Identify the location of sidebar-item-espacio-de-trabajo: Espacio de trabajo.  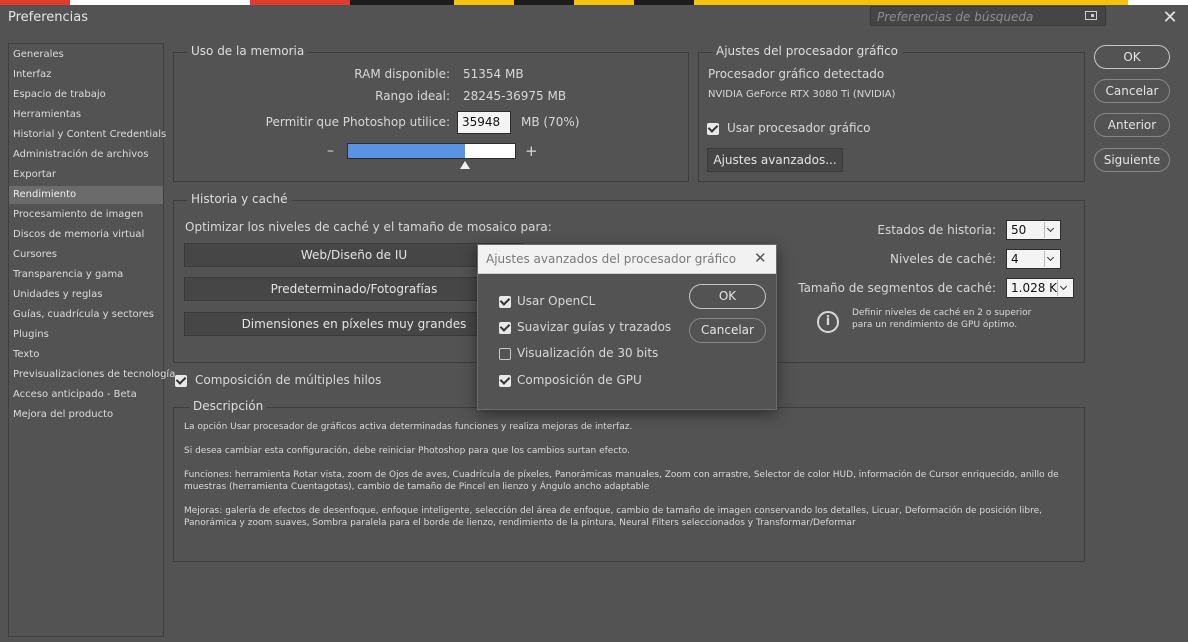
(86, 95).